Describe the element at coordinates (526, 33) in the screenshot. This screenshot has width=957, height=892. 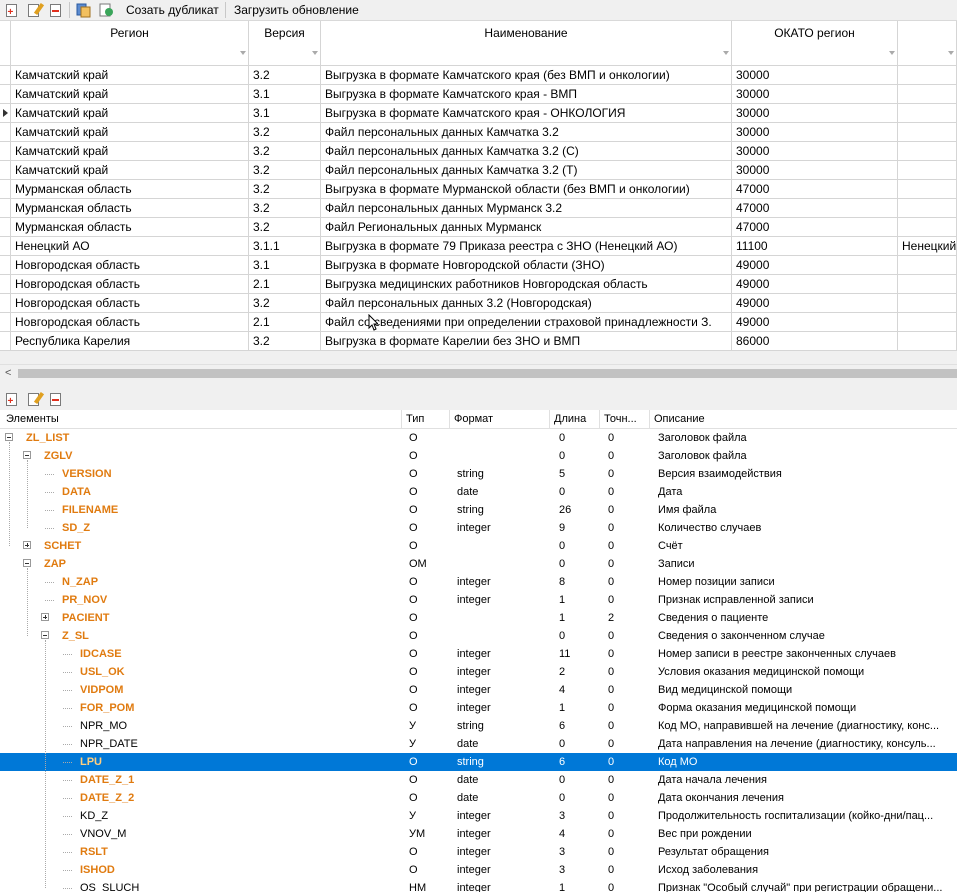
I see `column-header-name: Наименование` at that location.